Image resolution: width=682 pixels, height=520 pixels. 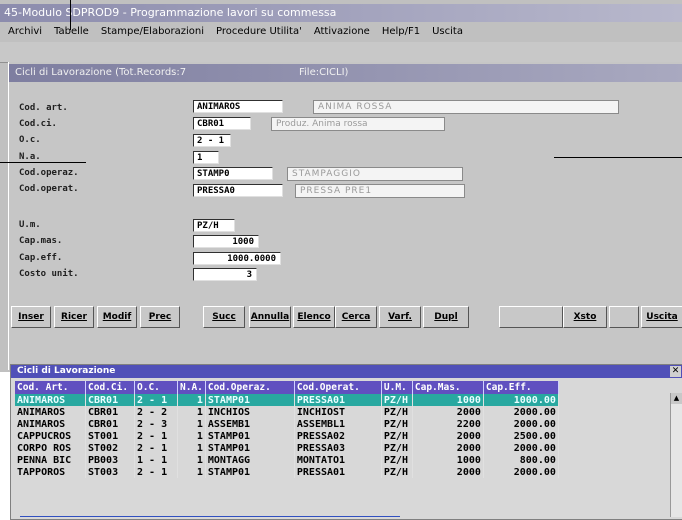 I want to click on table-cell: ASSEMBL1, so click(x=338, y=424).